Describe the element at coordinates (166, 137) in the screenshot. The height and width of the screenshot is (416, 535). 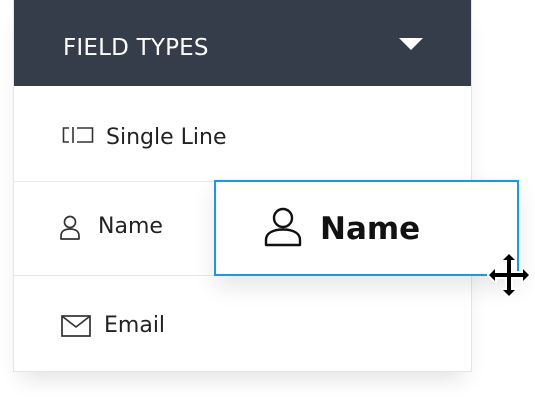
I see `field-type-label: Single Line` at that location.